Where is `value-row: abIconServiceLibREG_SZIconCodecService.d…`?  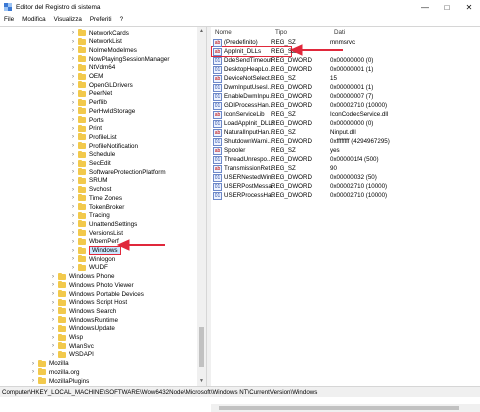 value-row: abIconServiceLibREG_SZIconCodecService.d… is located at coordinates (345, 114).